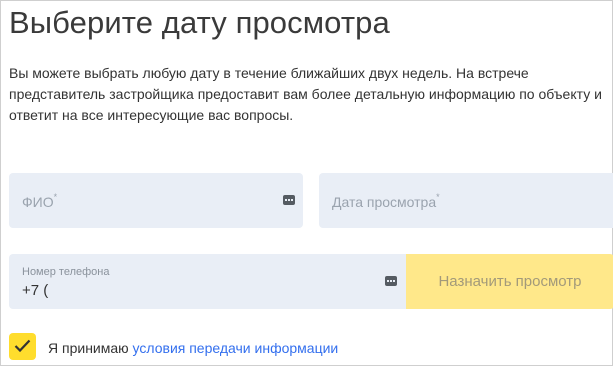  I want to click on consent-text: Я принимаю условия передачи информации, so click(193, 348).